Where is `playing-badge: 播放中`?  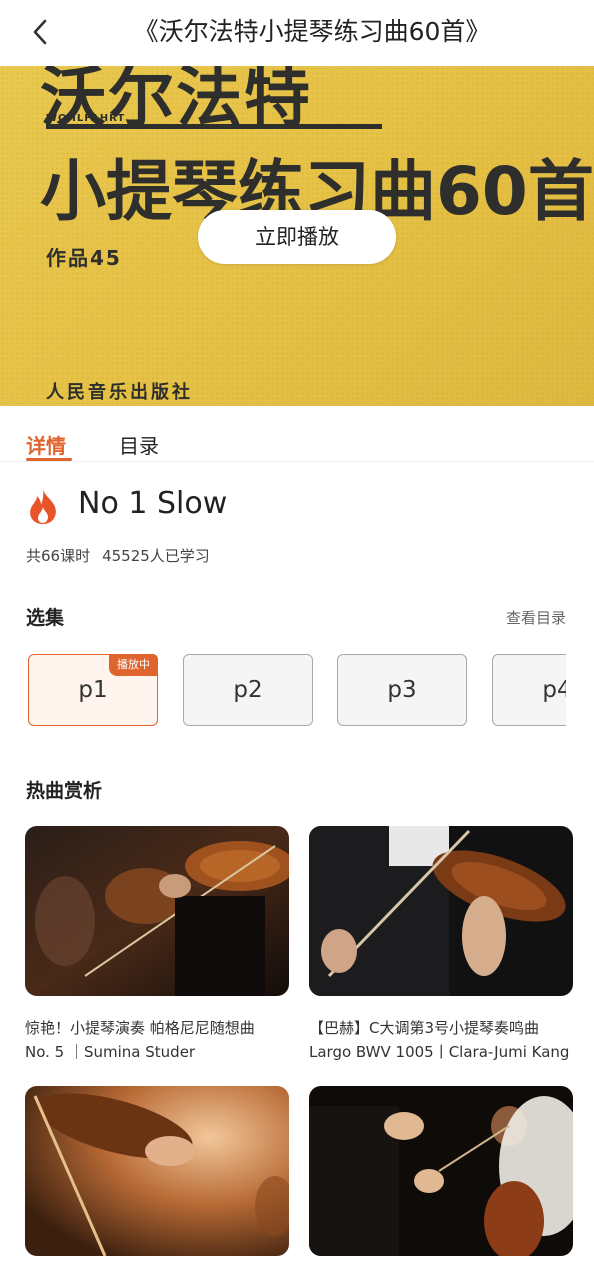 playing-badge: 播放中 is located at coordinates (133, 665).